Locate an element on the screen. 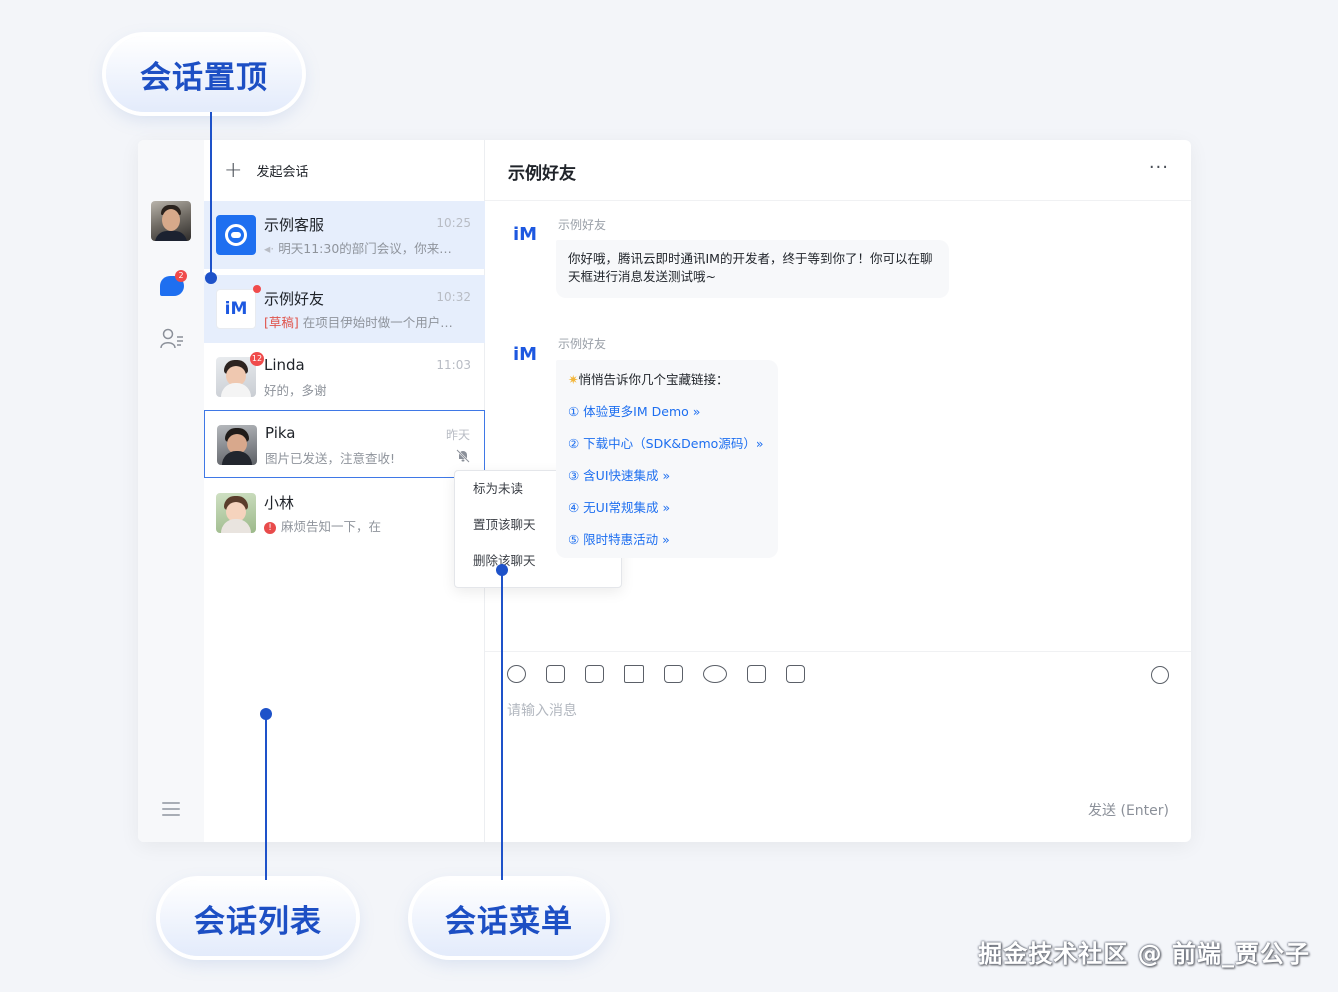 The image size is (1338, 992). more-options-icon: ··· is located at coordinates (1159, 167).